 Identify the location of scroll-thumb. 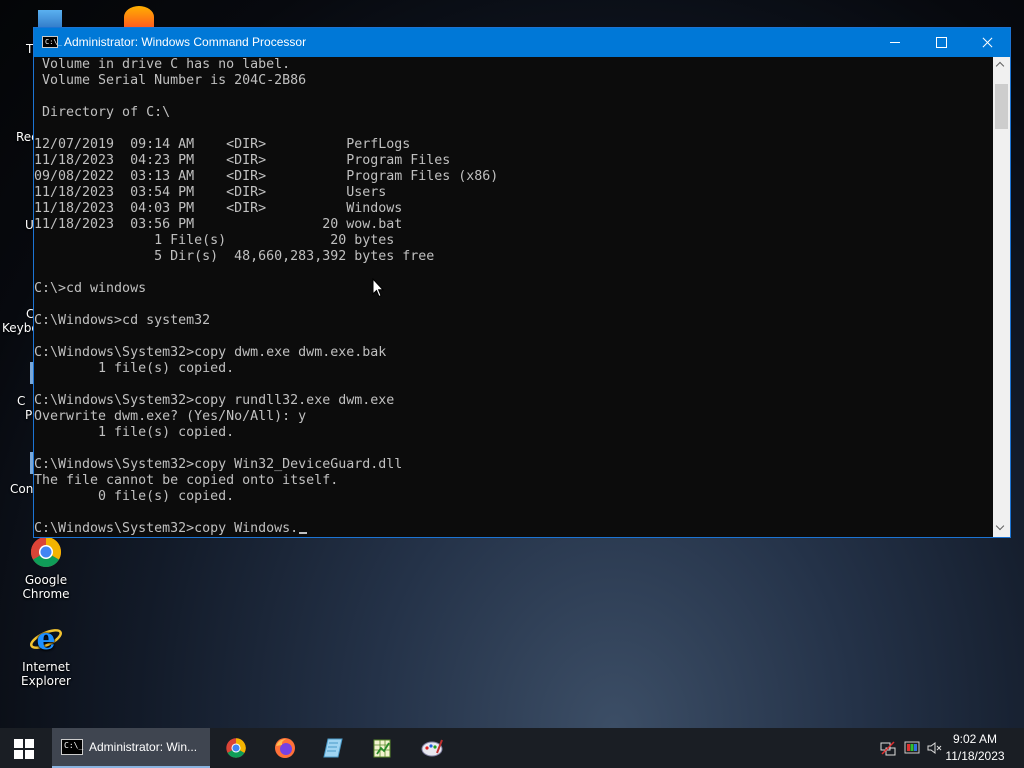
(1001, 106).